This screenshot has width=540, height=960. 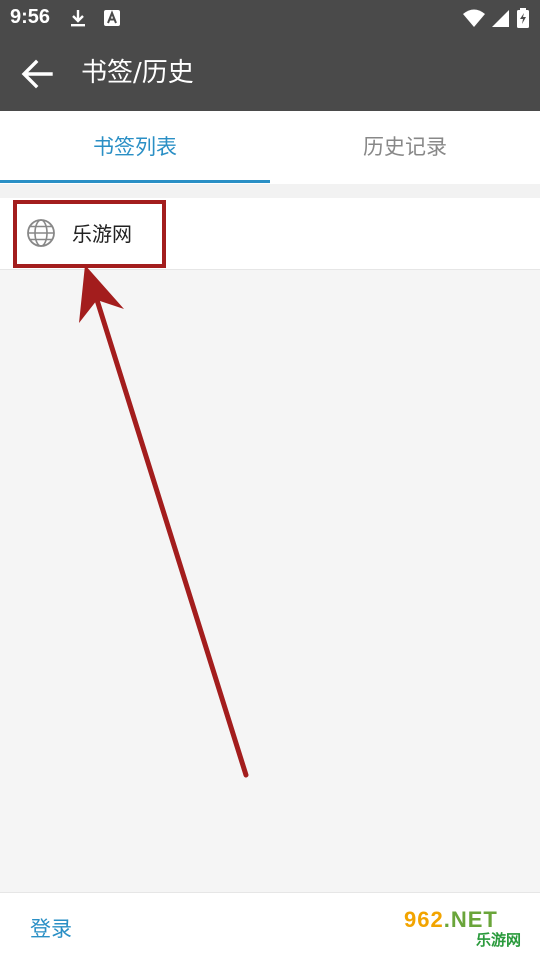 What do you see at coordinates (37, 74) in the screenshot?
I see `arrow-left-icon` at bounding box center [37, 74].